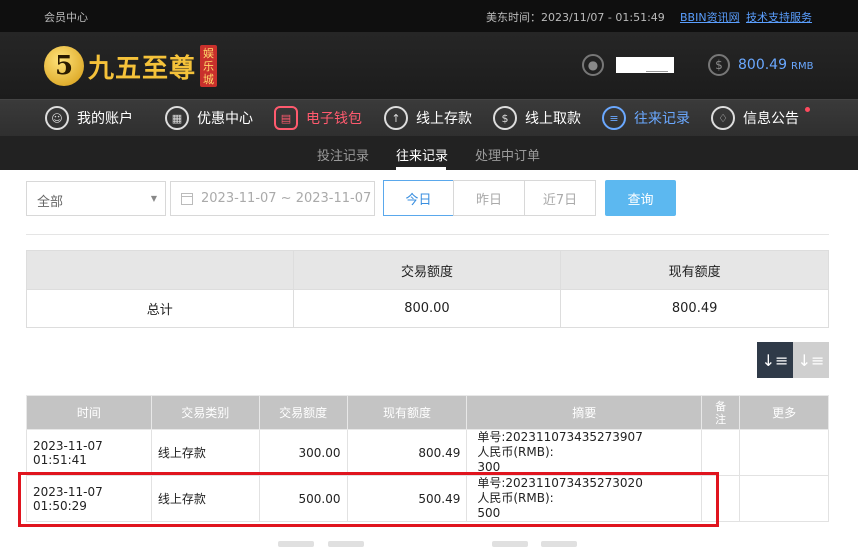 This screenshot has height=547, width=858. What do you see at coordinates (553, 119) in the screenshot?
I see `nav-label: 线上取款` at bounding box center [553, 119].